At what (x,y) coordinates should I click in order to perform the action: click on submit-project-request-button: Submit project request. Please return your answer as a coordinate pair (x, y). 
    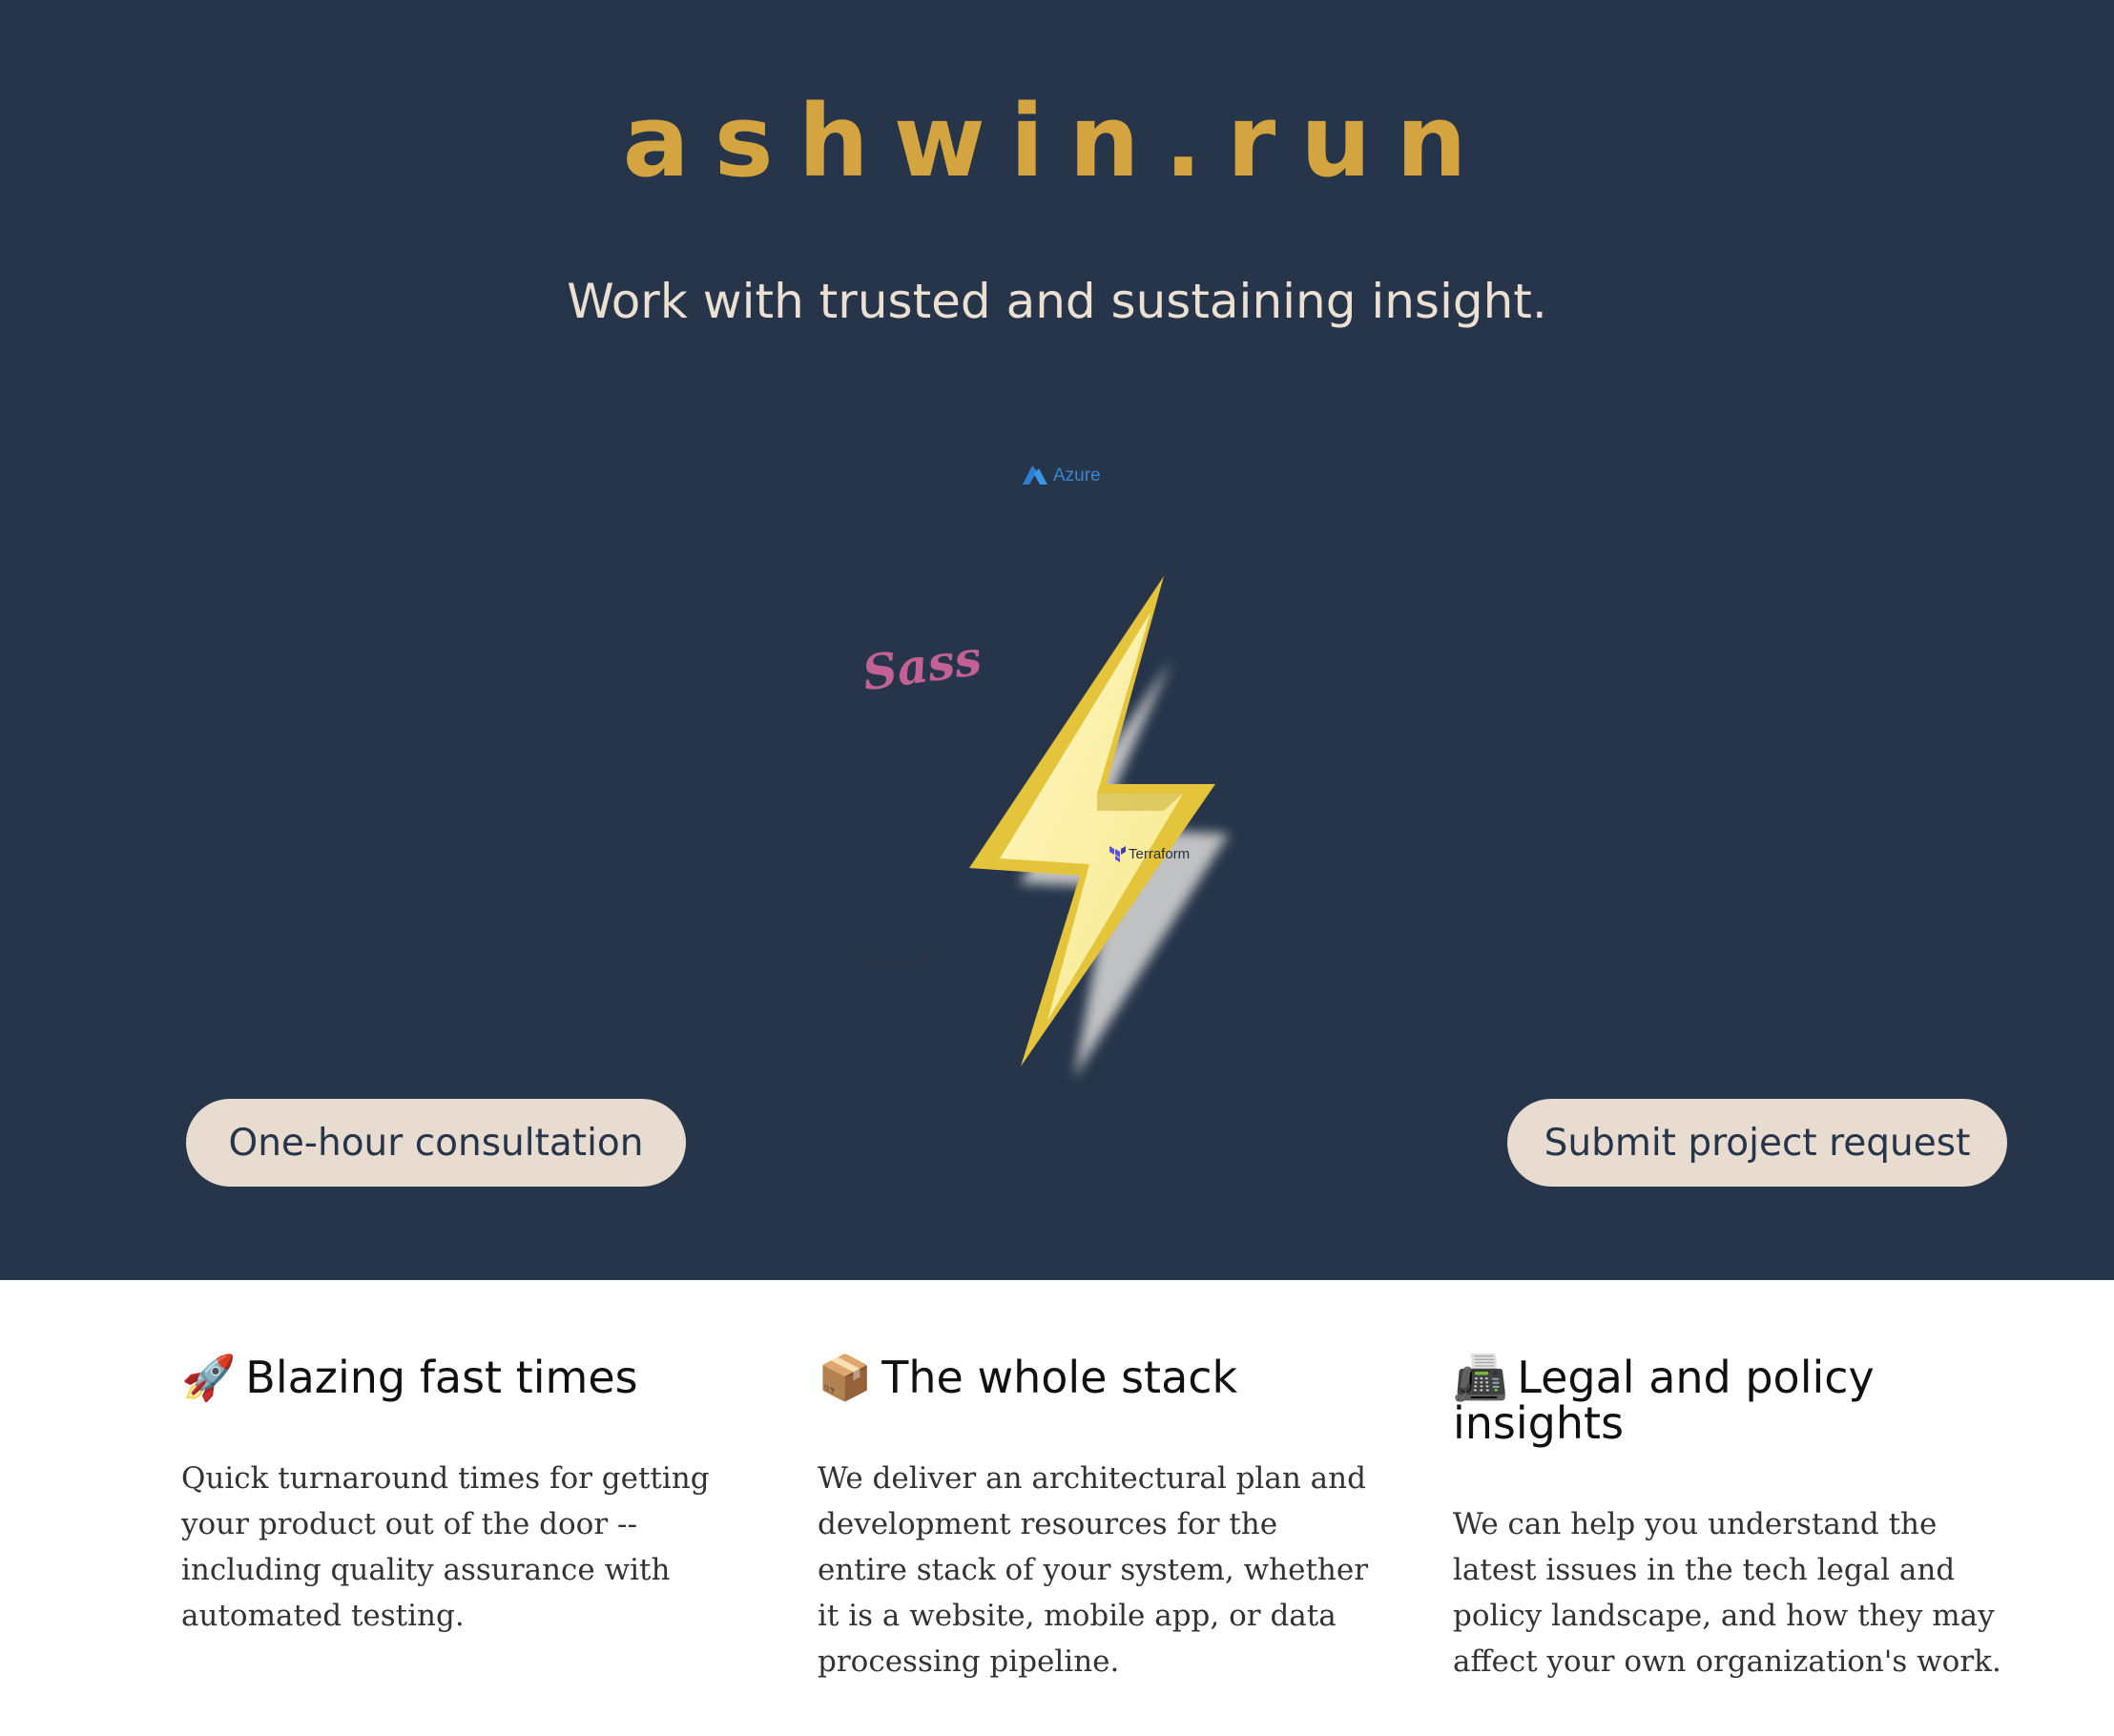
    Looking at the image, I should click on (1757, 1143).